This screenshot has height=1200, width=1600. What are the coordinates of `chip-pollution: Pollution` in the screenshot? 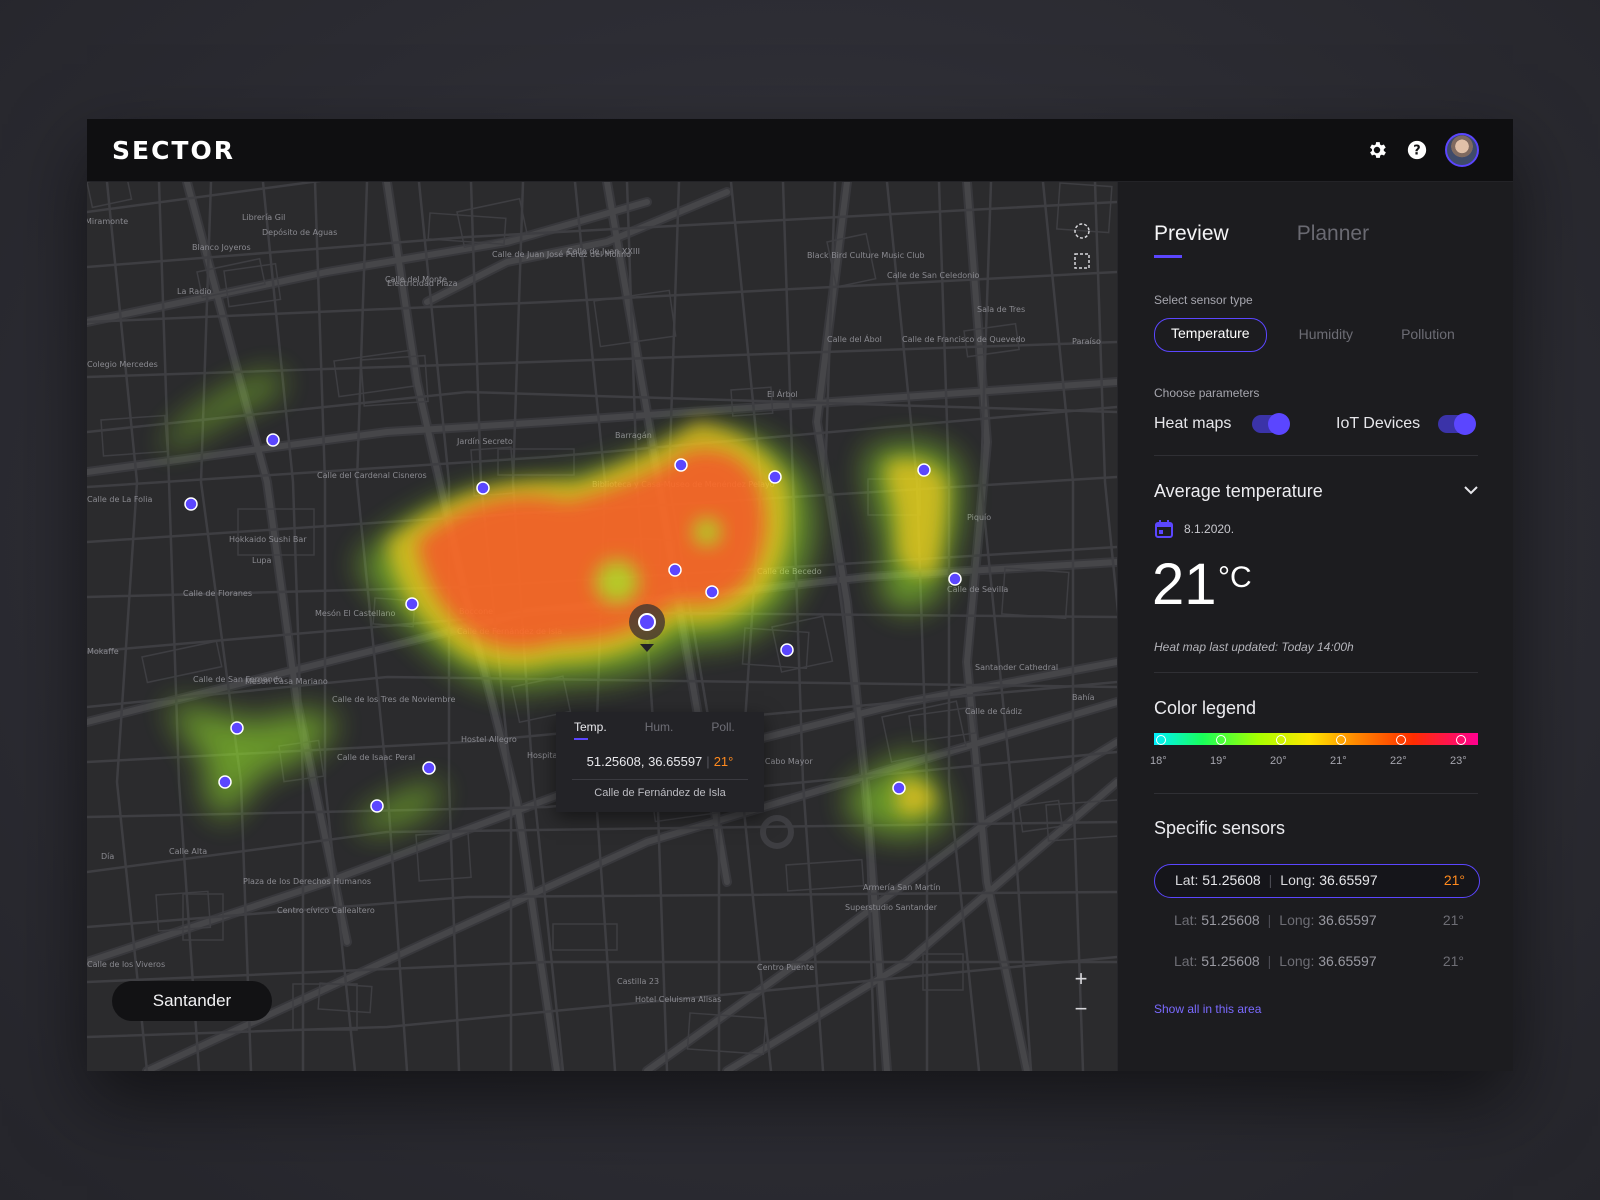 It's located at (1428, 334).